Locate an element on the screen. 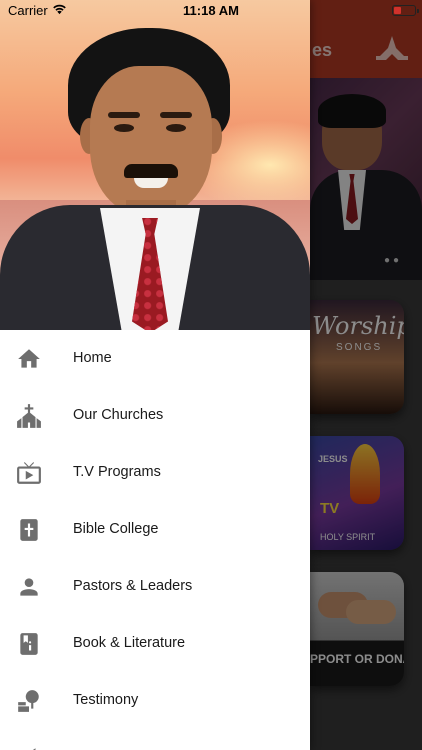  menu-item-label: Testimony is located at coordinates (106, 700).